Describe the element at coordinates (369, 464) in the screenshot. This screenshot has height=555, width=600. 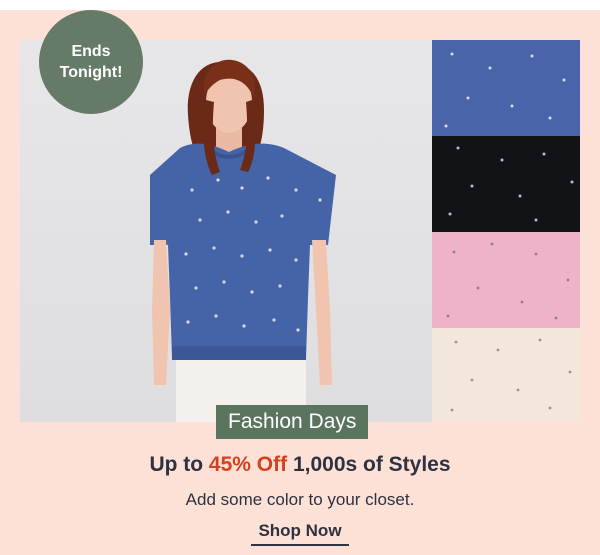
I see `headline-suffix: 1,000s of Styles` at that location.